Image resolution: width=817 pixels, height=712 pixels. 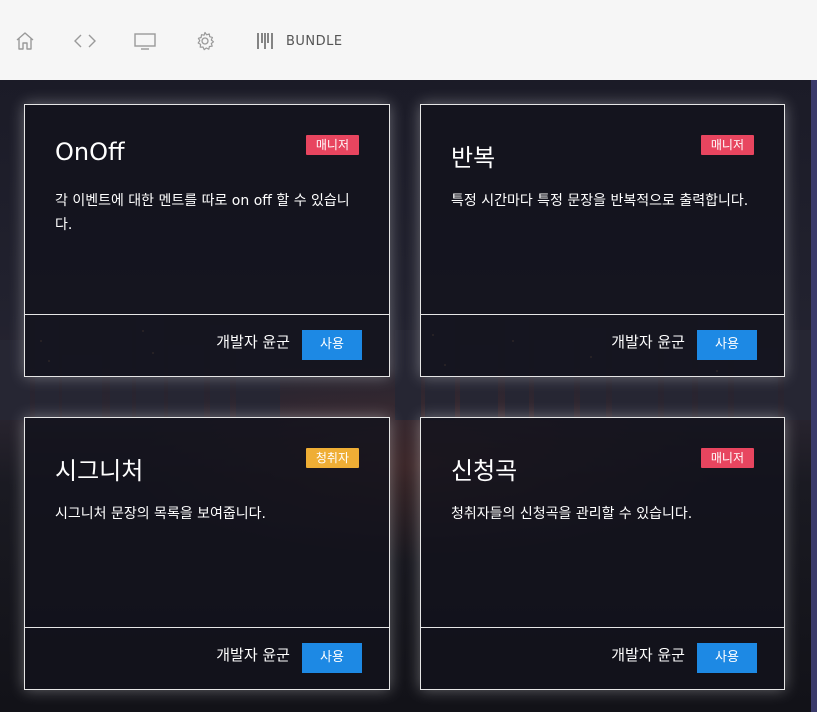 I want to click on card-description: 청취자들의 신청곡을 관리할 수 있습니다., so click(x=572, y=514).